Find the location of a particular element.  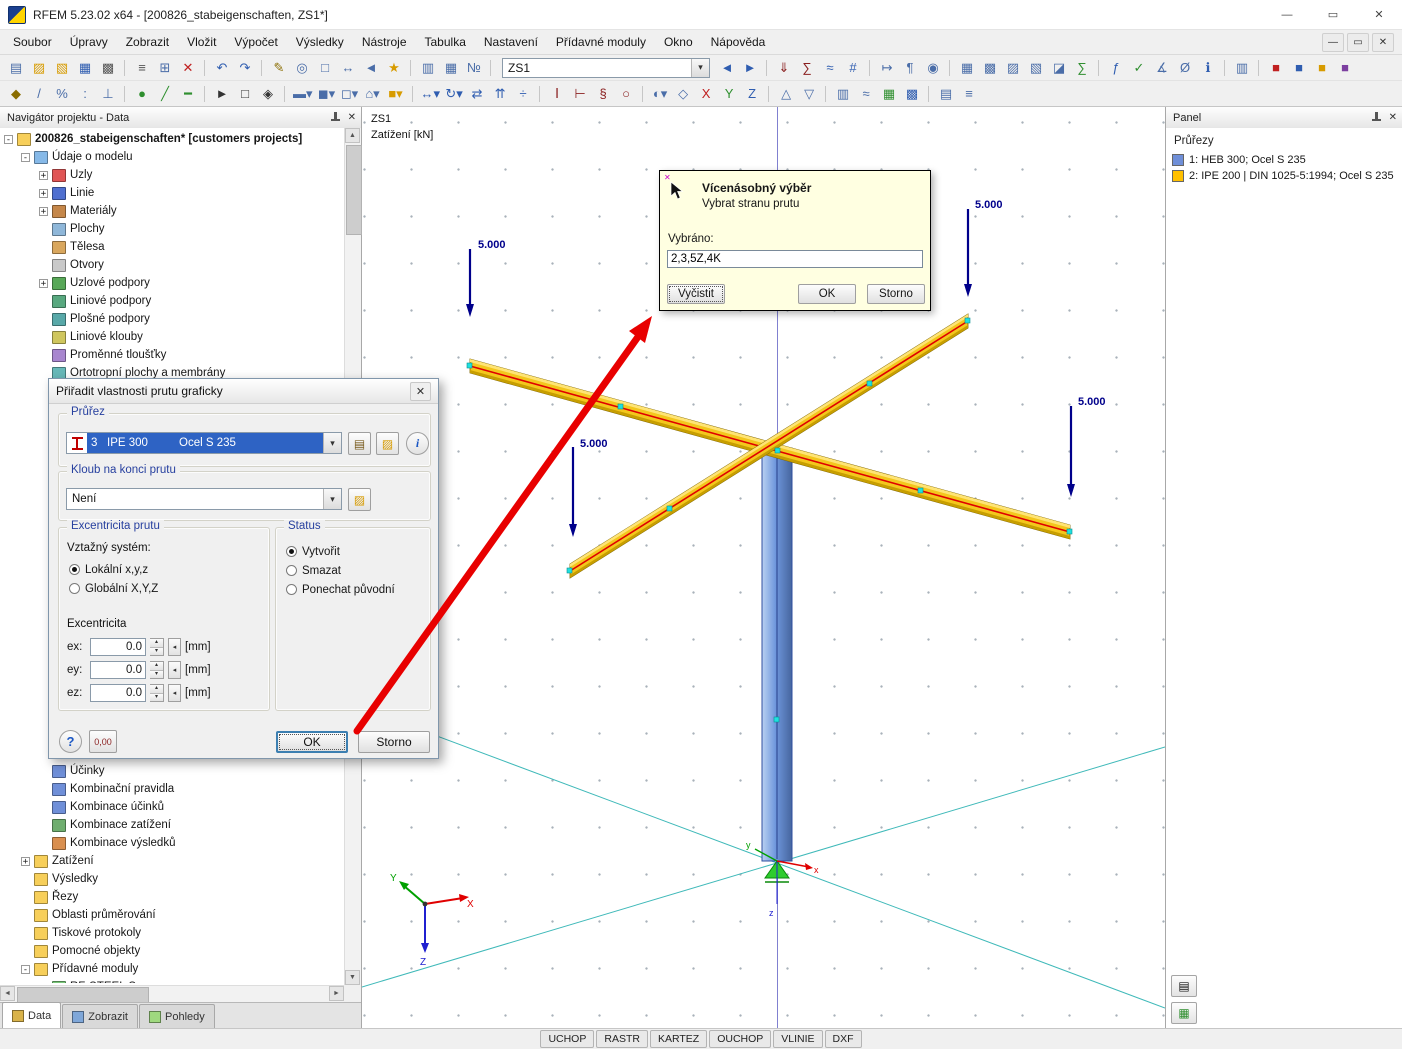

tree-item: Liniové klouby is located at coordinates (172, 337).